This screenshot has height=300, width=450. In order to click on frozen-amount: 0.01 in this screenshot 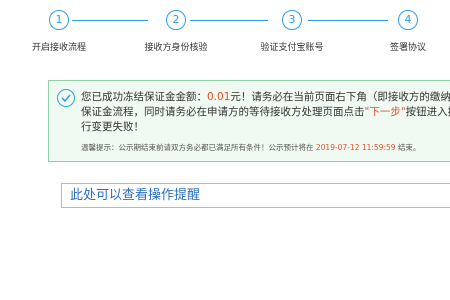, I will do `click(219, 97)`.